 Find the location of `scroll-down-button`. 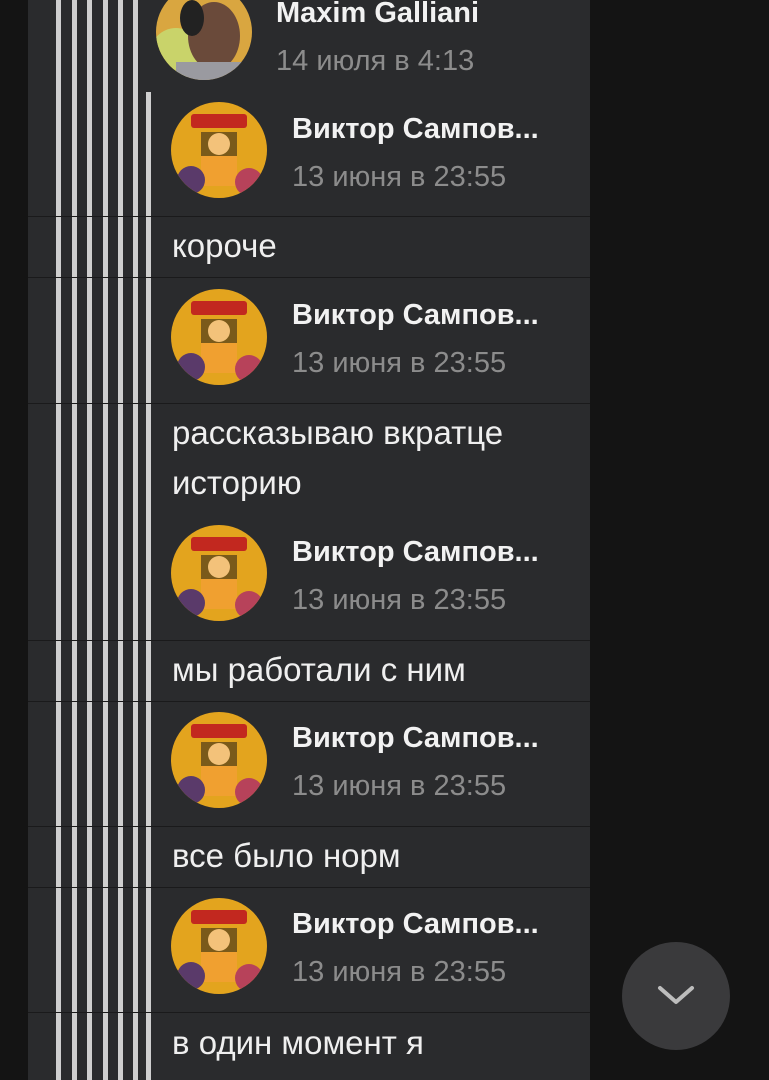

scroll-down-button is located at coordinates (676, 996).